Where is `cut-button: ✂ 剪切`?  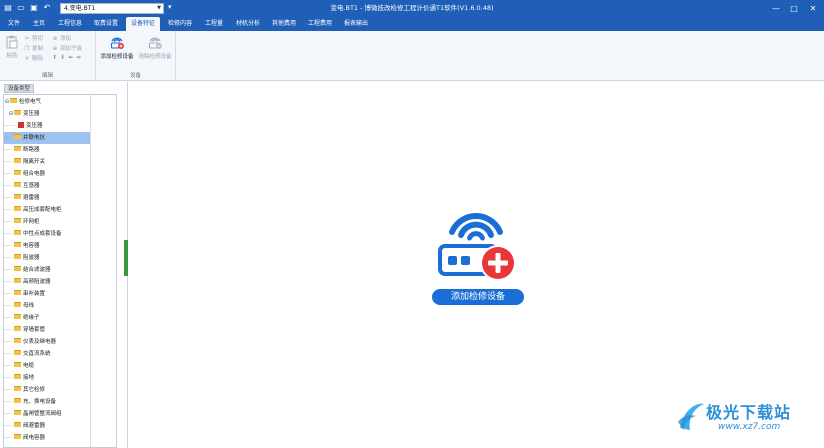
cut-button: ✂ 剪切 is located at coordinates (33, 39).